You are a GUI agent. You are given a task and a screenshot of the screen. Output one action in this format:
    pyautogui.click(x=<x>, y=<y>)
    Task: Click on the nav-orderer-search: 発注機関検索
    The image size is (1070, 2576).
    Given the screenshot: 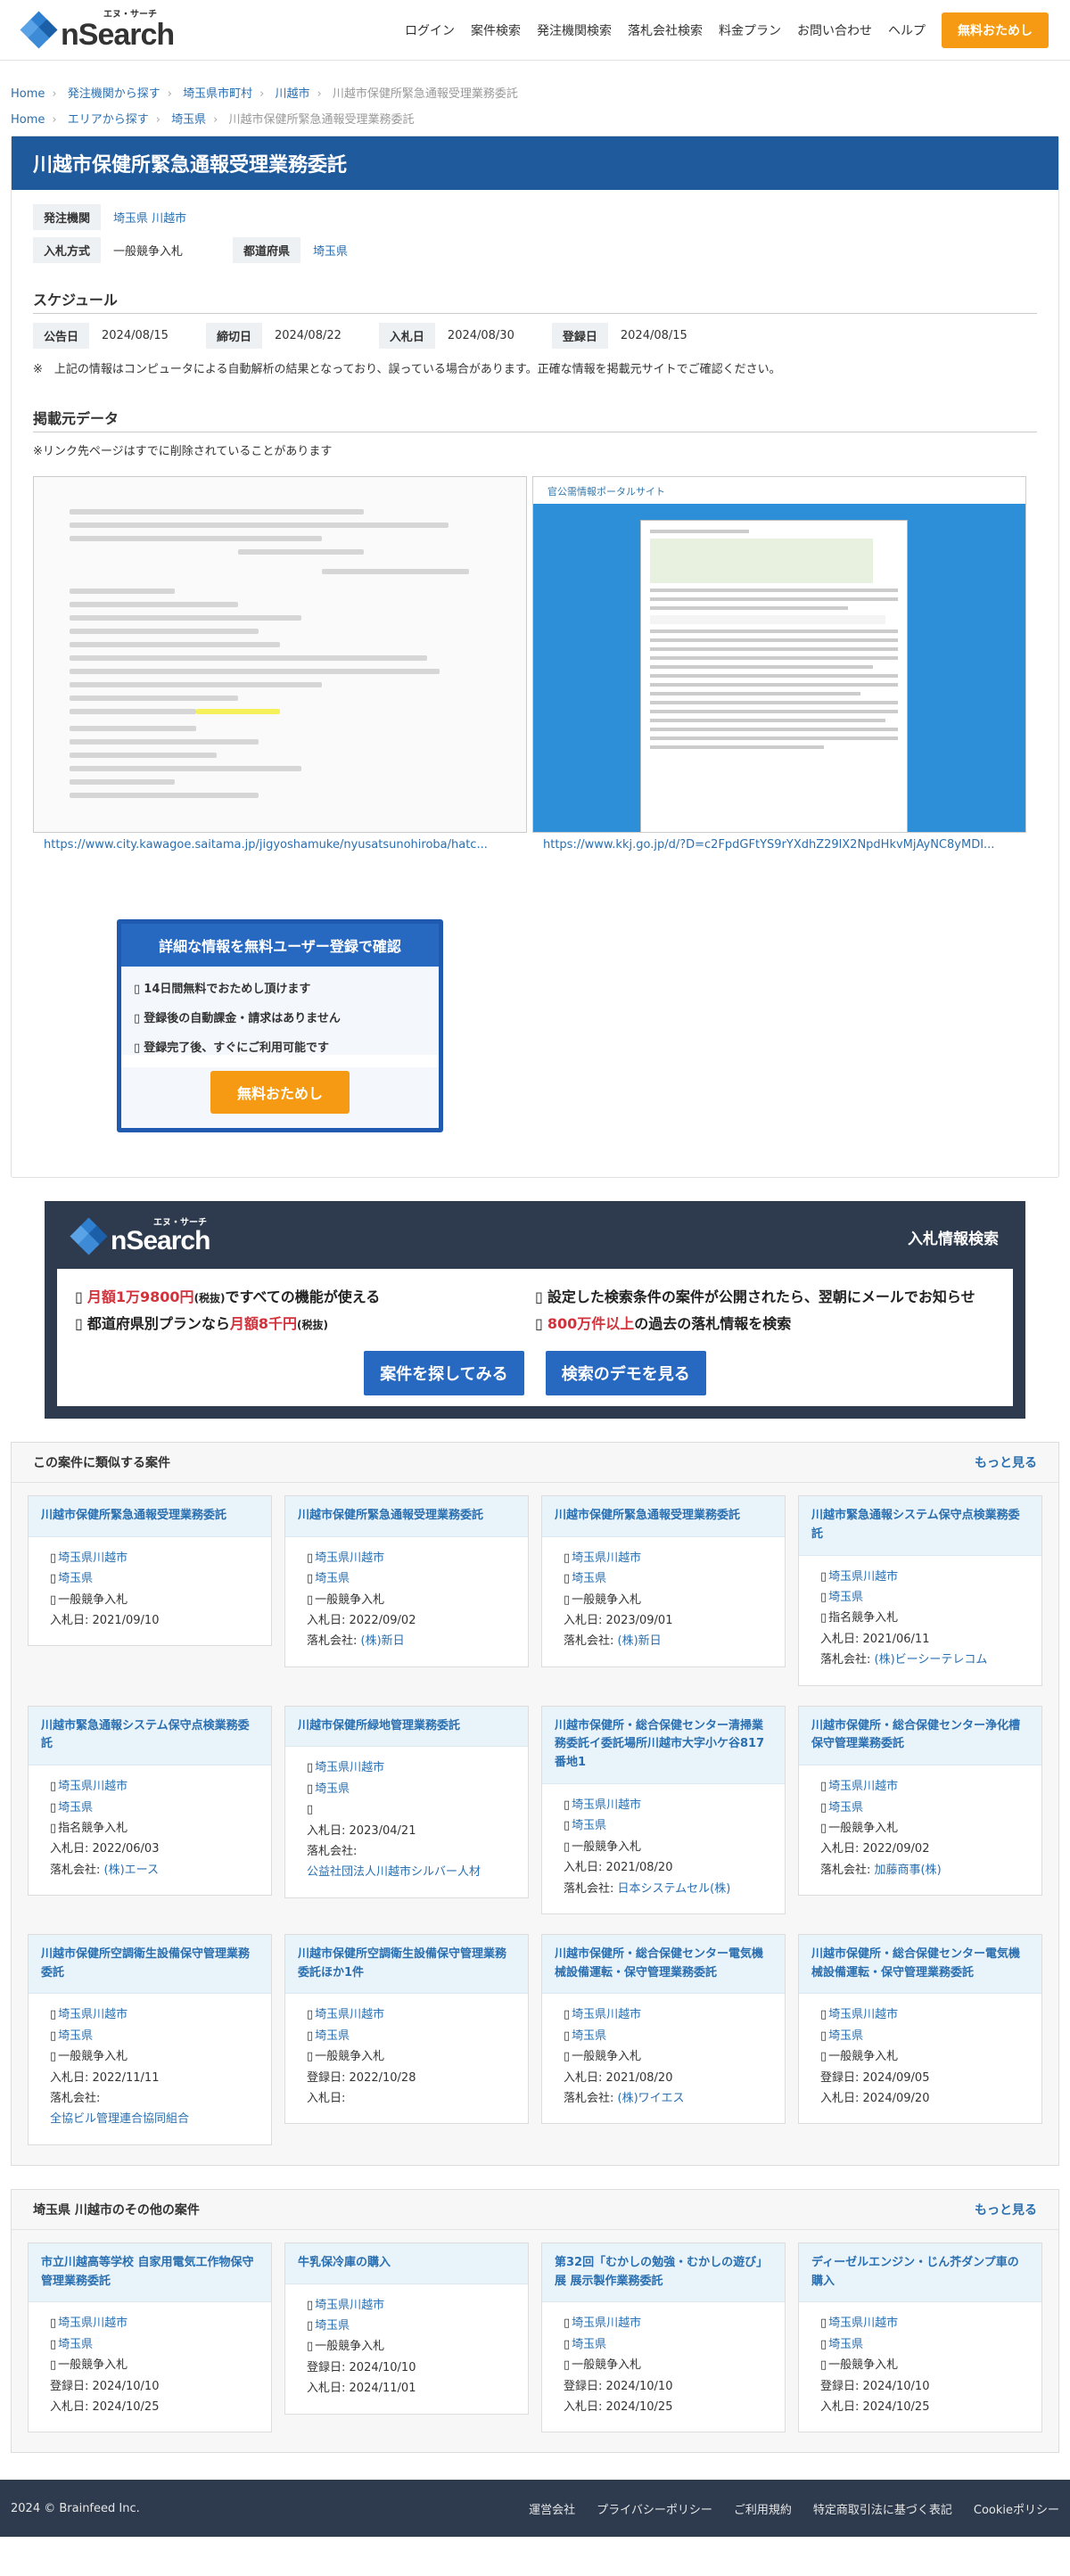 What is the action you would take?
    pyautogui.click(x=574, y=30)
    